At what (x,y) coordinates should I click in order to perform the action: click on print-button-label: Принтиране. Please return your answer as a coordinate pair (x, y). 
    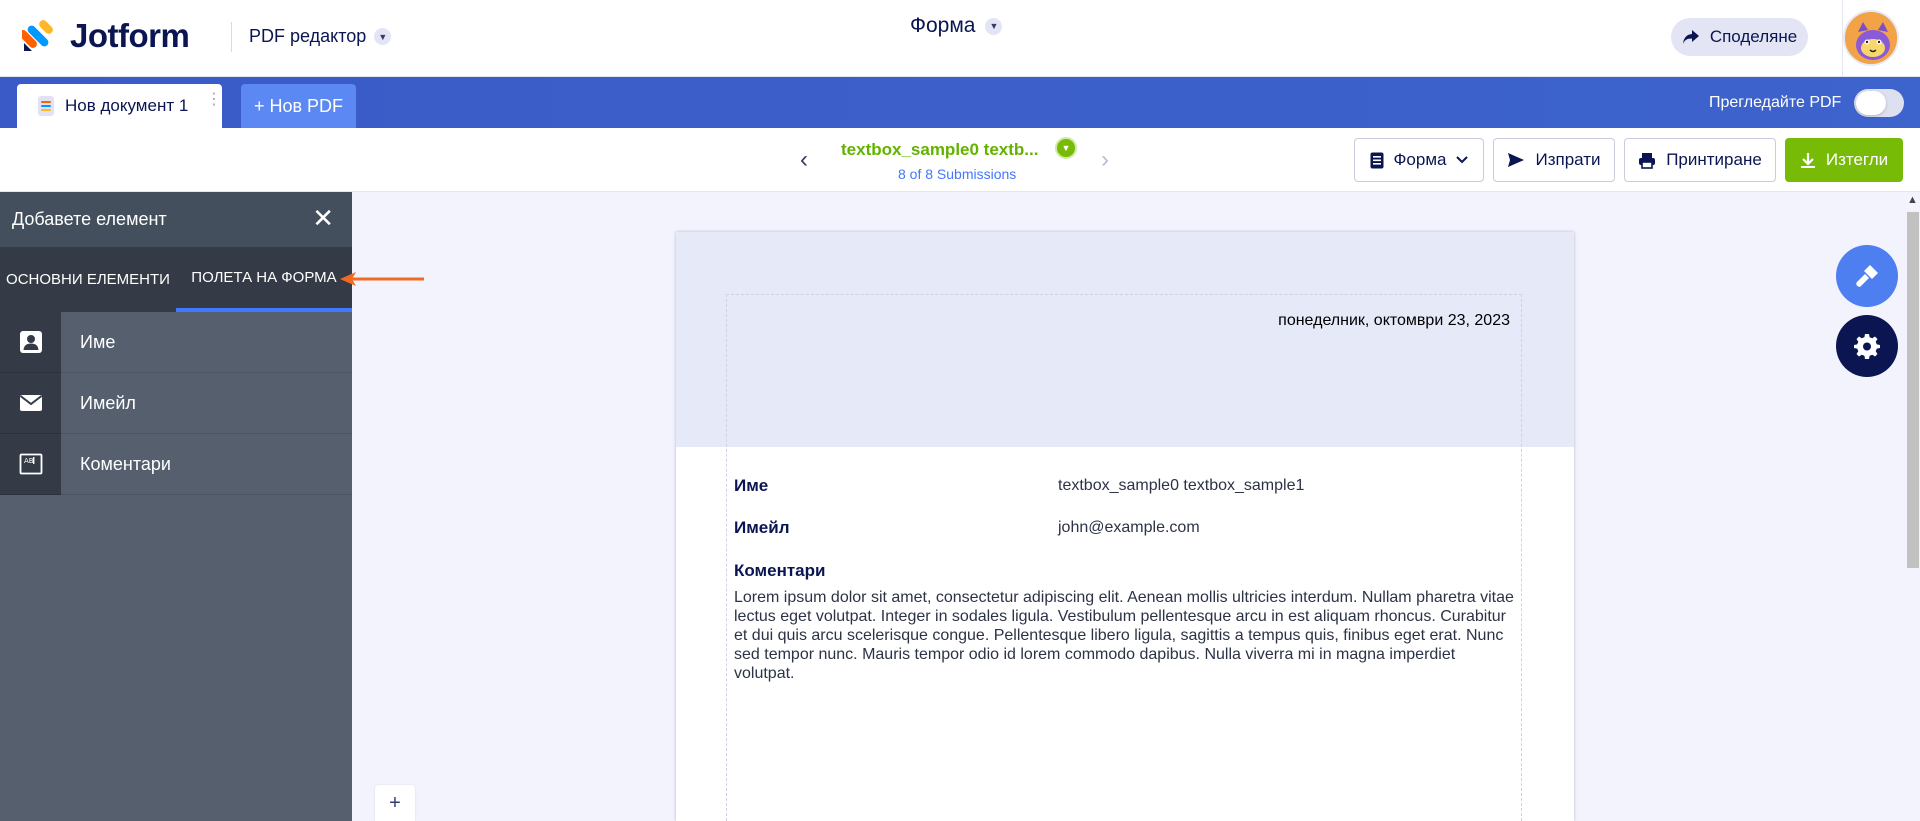
    Looking at the image, I should click on (1714, 159).